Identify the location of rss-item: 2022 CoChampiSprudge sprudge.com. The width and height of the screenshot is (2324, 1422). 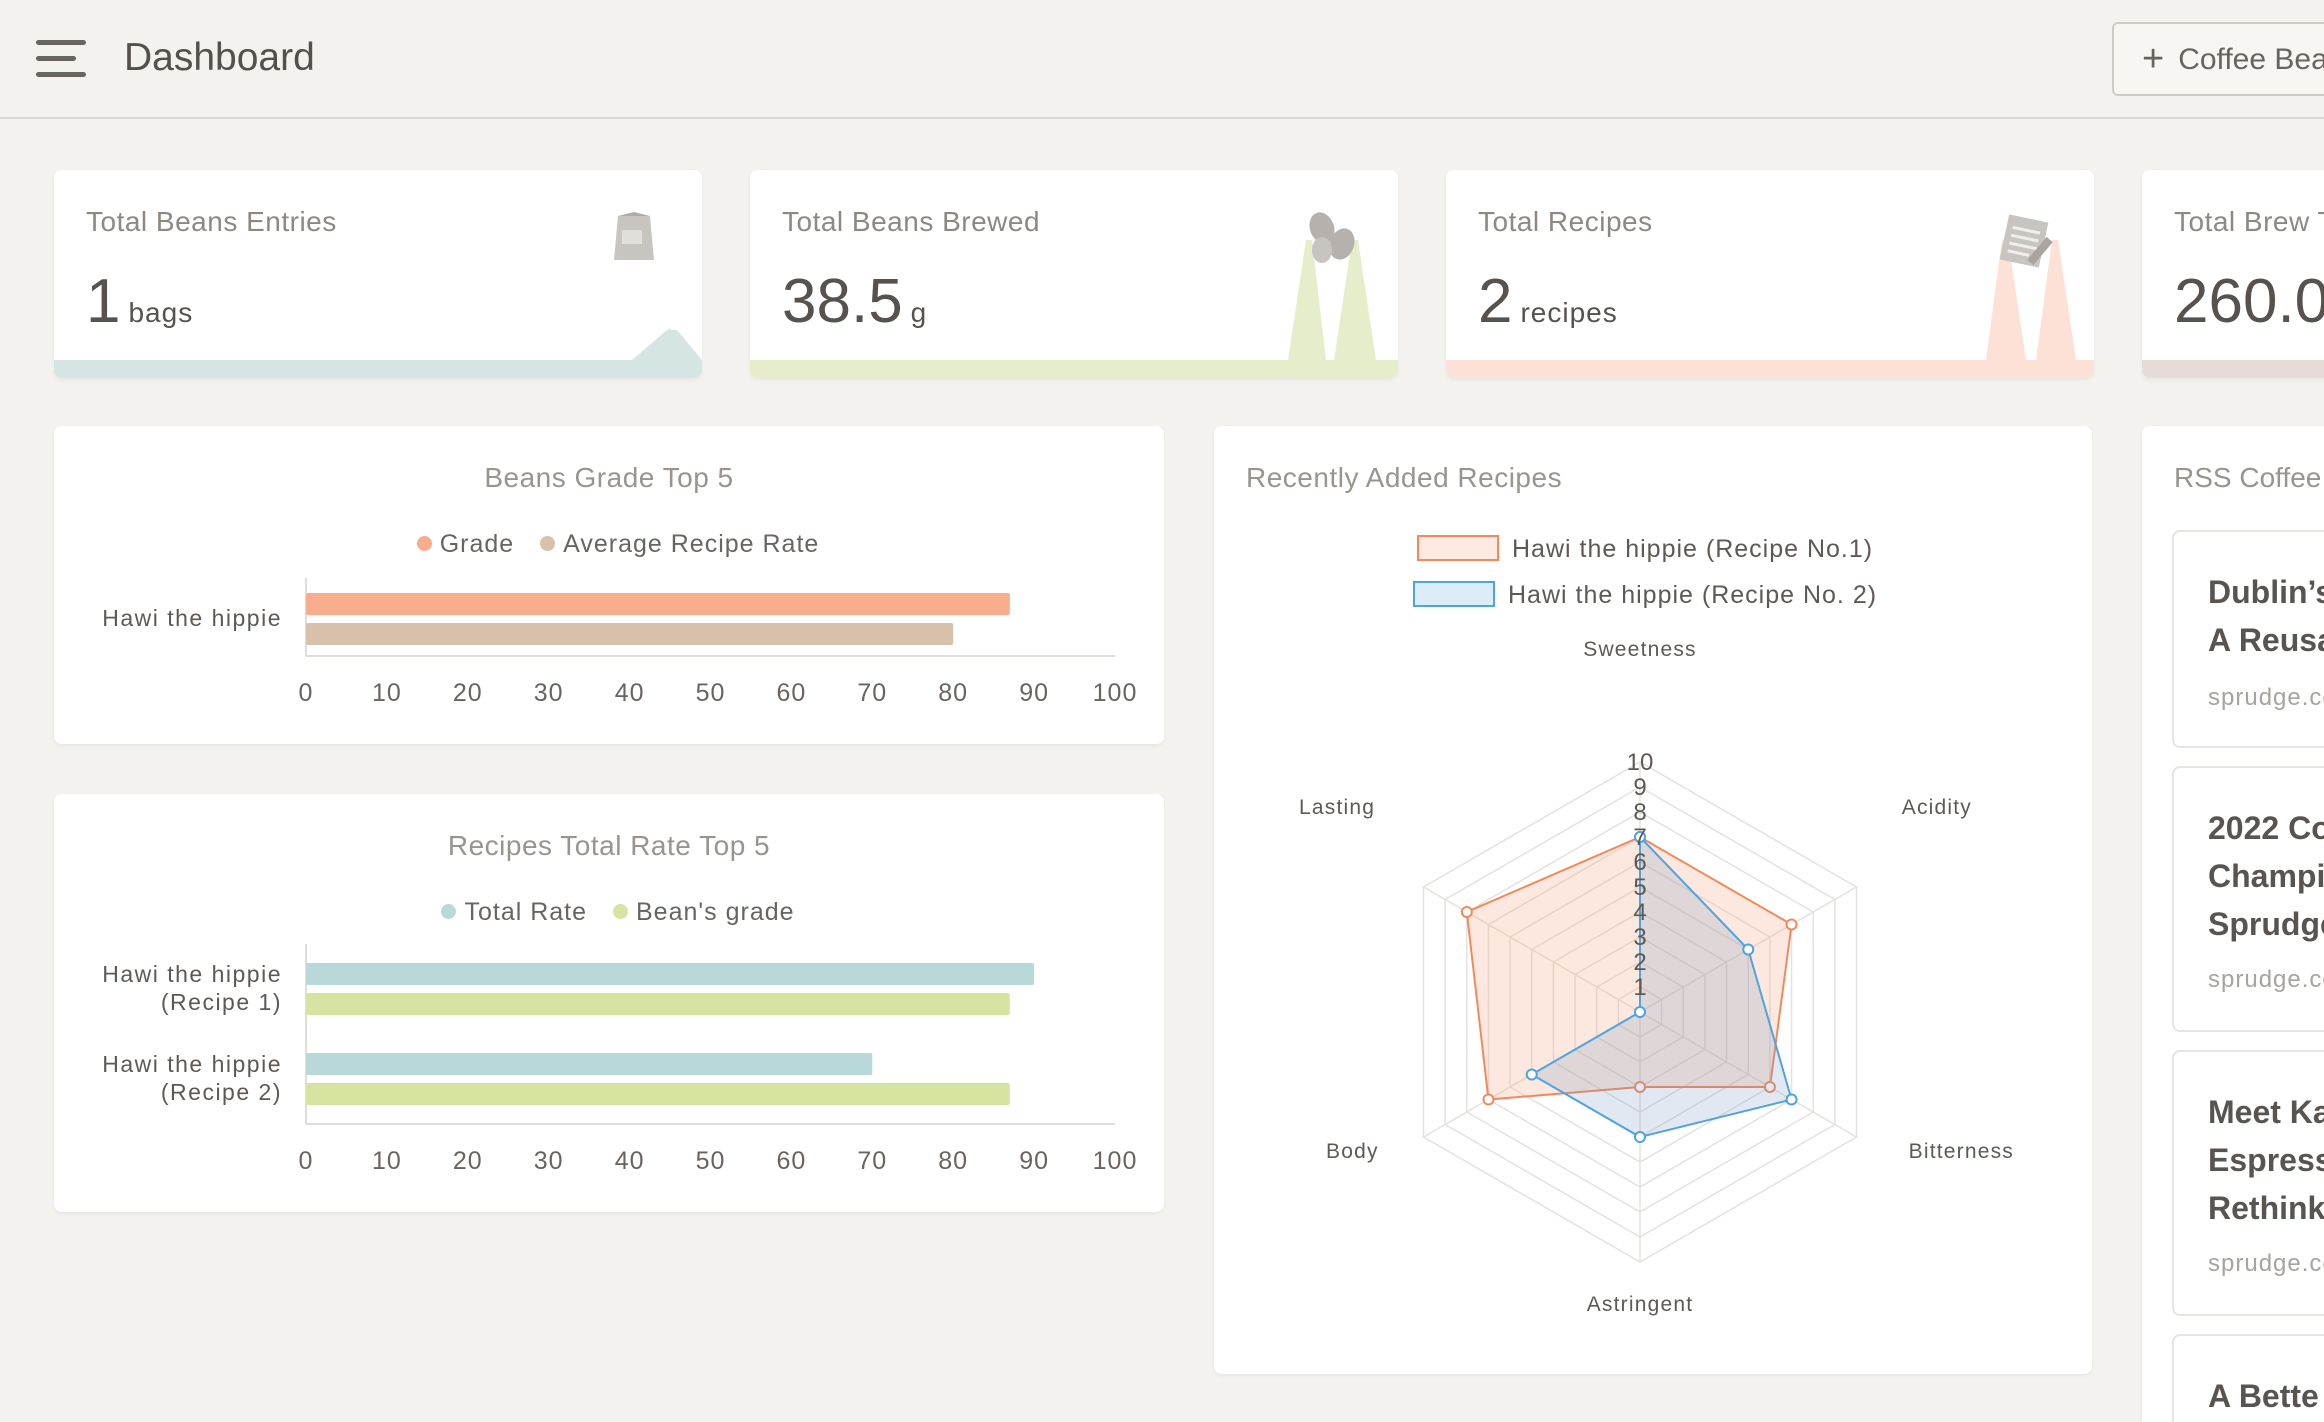
(2248, 899).